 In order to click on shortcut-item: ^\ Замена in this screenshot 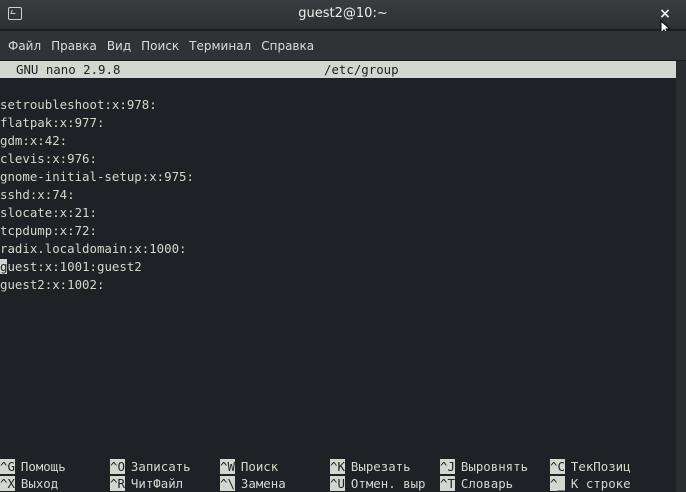, I will do `click(253, 483)`.